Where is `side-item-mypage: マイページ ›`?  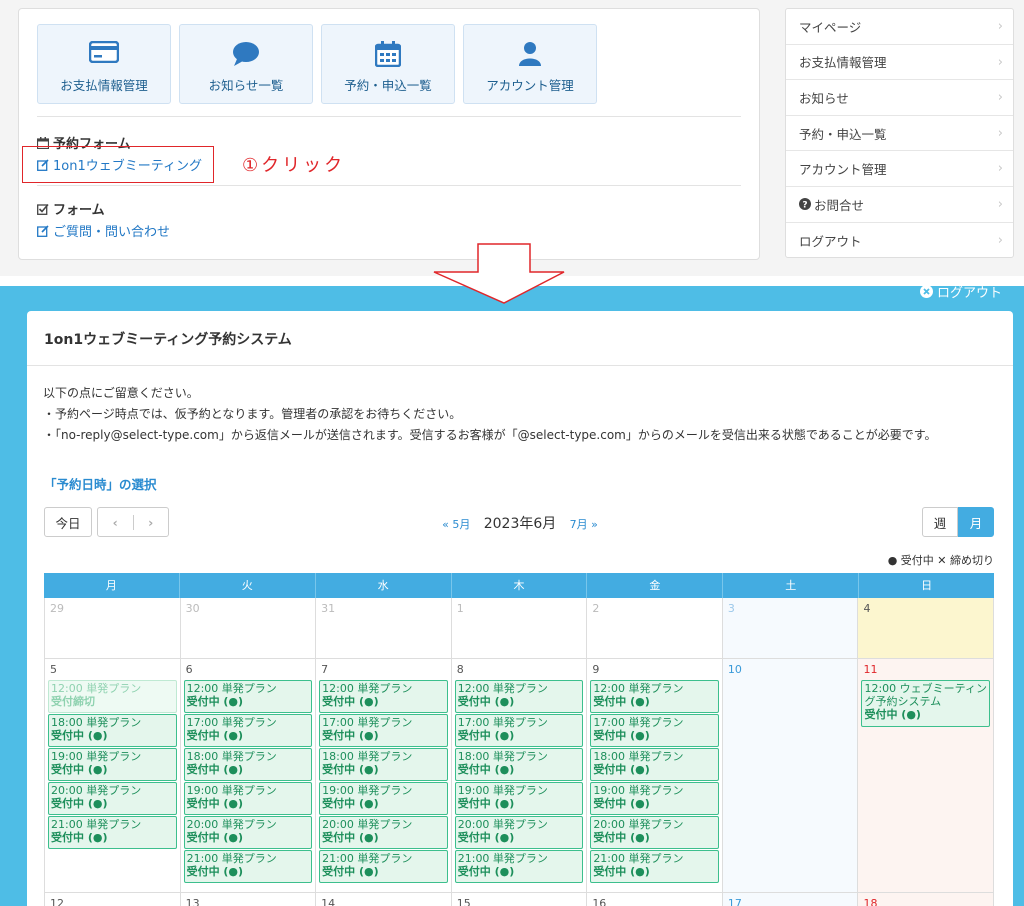 side-item-mypage: マイページ › is located at coordinates (899, 27).